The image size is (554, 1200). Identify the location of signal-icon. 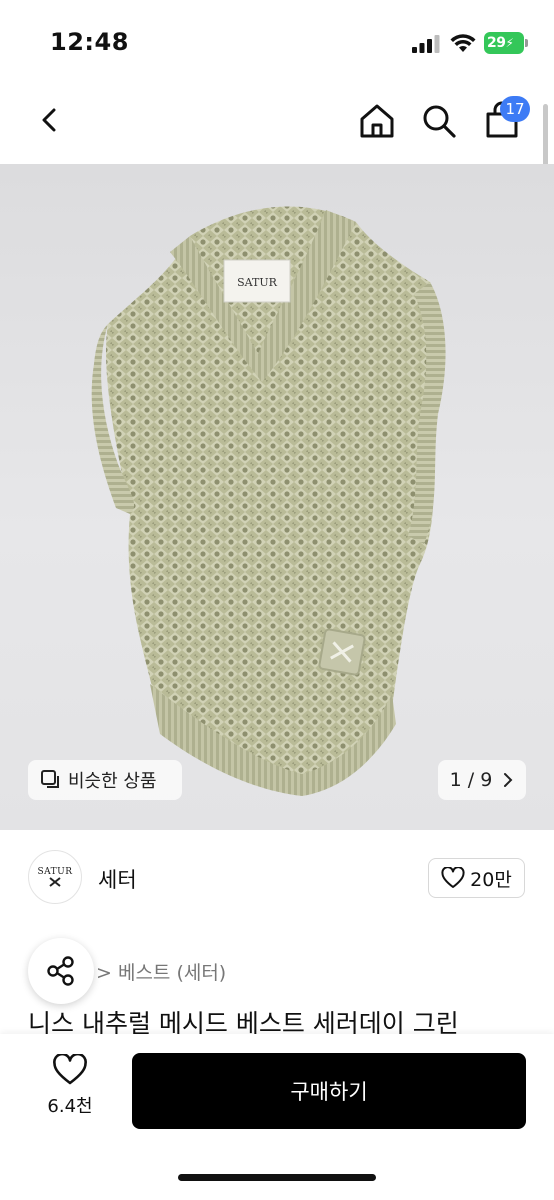
(426, 44).